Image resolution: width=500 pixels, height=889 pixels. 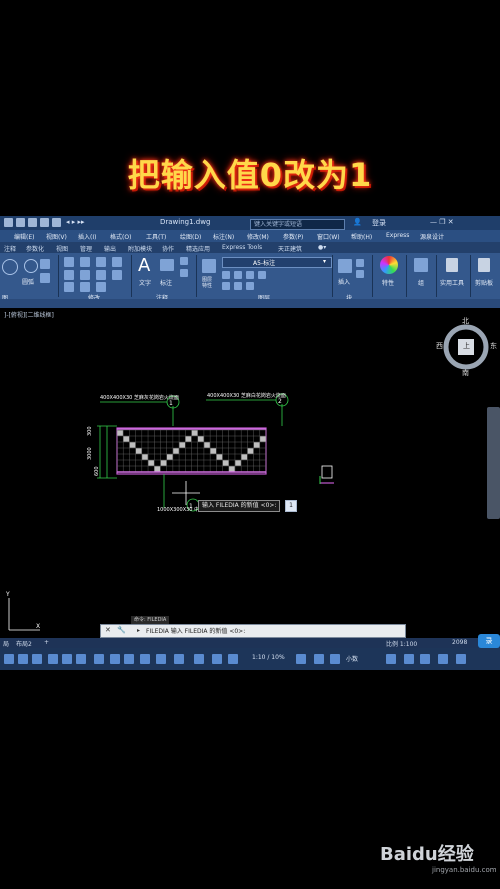 What do you see at coordinates (101, 262) in the screenshot?
I see `trim-icon` at bounding box center [101, 262].